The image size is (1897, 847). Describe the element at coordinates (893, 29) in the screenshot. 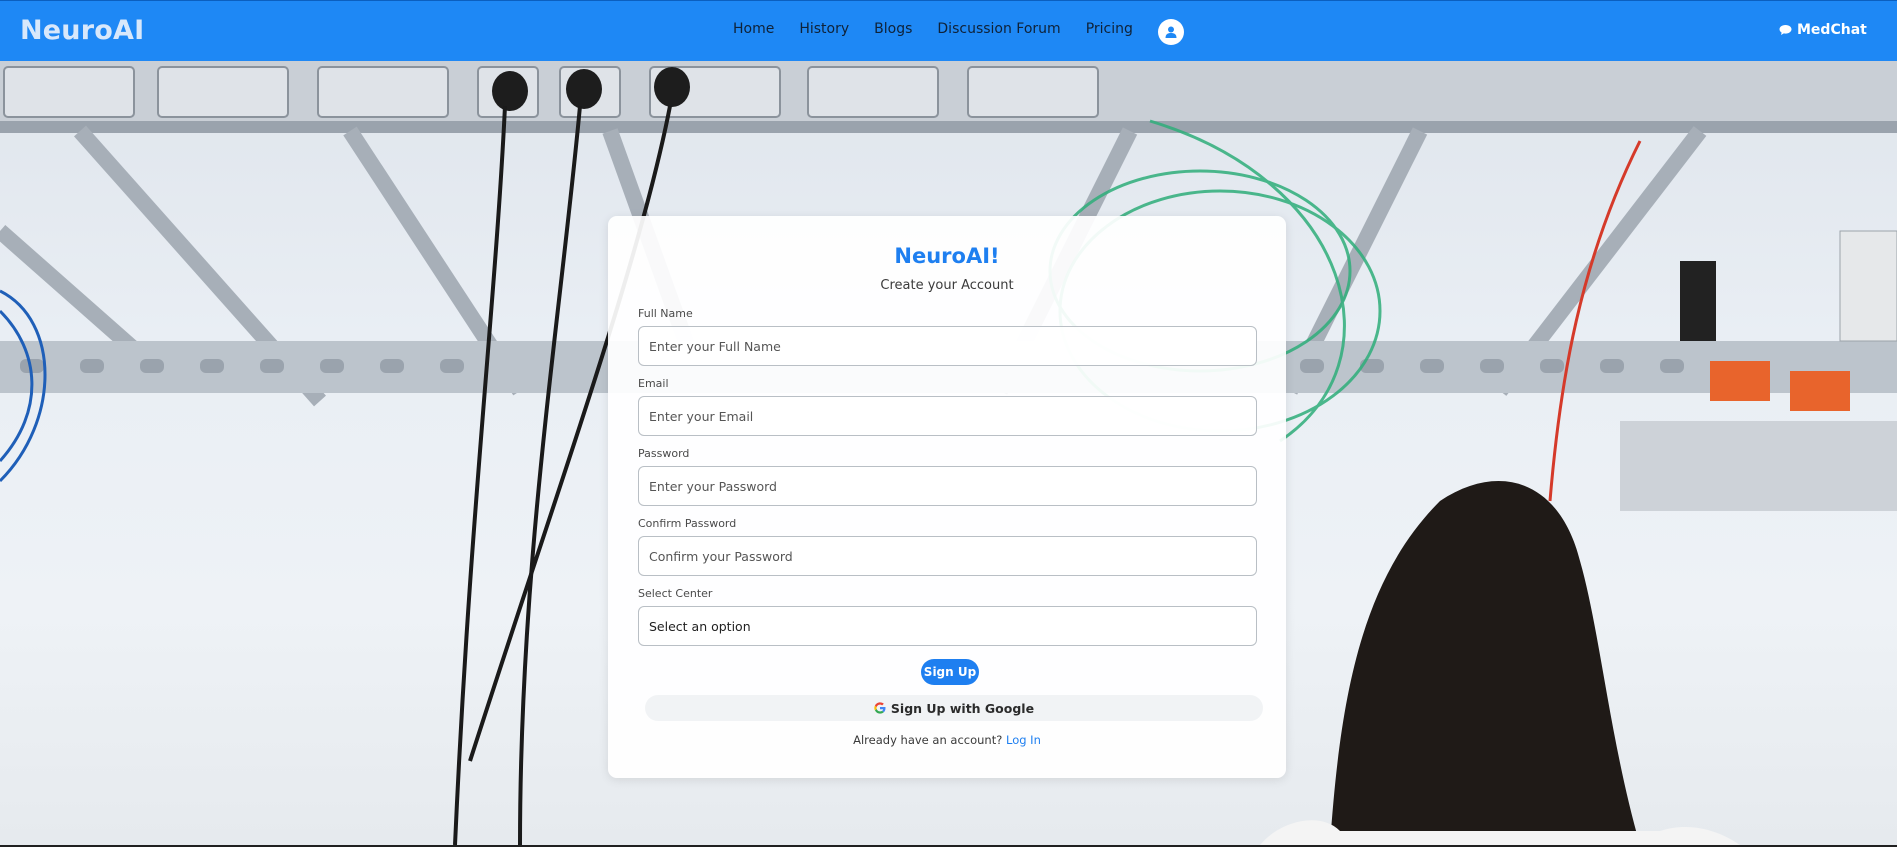

I see `nav-link-blogs: Blogs` at that location.